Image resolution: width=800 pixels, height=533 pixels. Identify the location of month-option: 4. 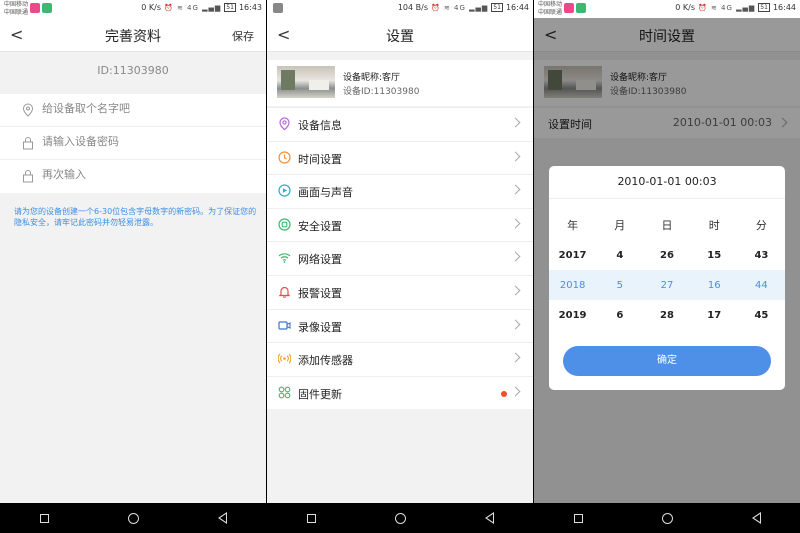
(619, 255).